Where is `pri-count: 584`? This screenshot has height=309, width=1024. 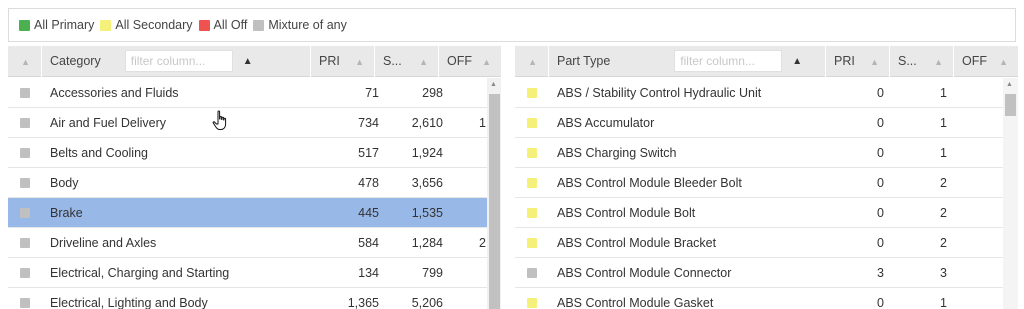
pri-count: 584 is located at coordinates (368, 243).